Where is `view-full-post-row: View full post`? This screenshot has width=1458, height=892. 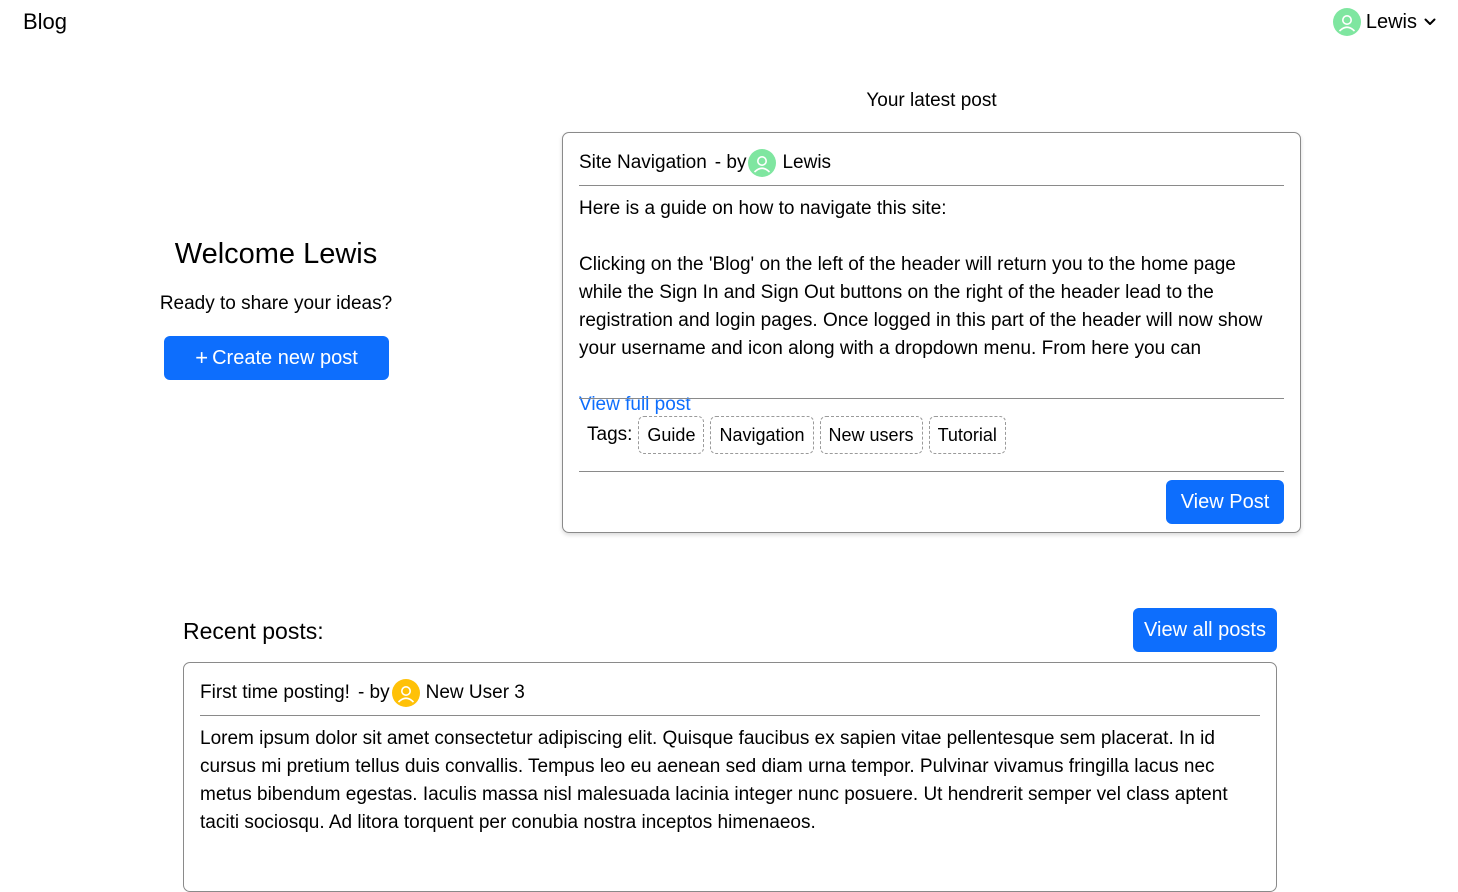
view-full-post-row: View full post is located at coordinates (931, 391).